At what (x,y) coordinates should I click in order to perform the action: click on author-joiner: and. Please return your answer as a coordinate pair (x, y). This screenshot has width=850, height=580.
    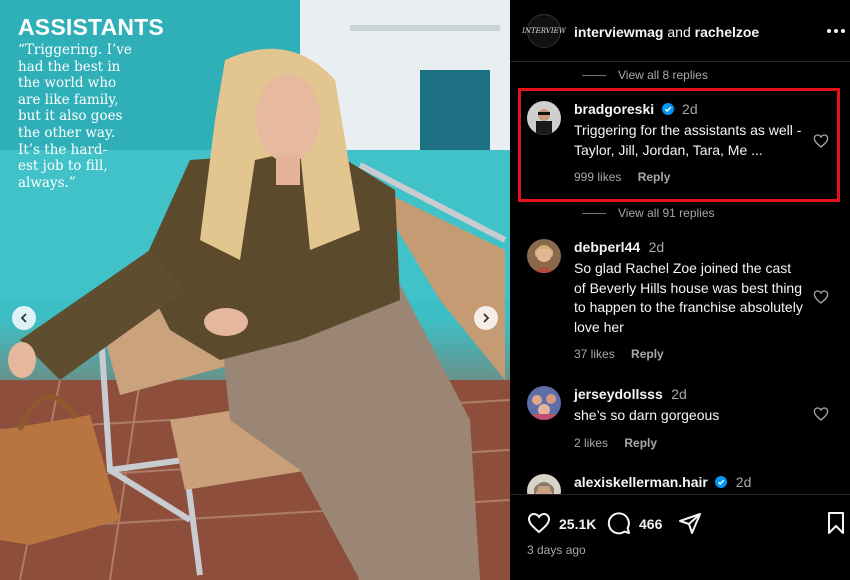
    Looking at the image, I should click on (679, 32).